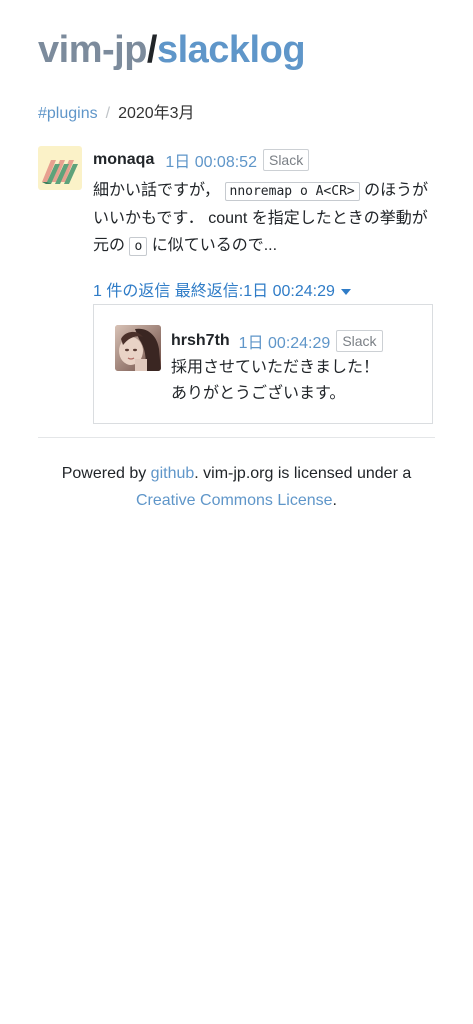 The height and width of the screenshot is (1024, 473). I want to click on message-header: monaqa 1日 00:08:52 Slack, so click(265, 160).